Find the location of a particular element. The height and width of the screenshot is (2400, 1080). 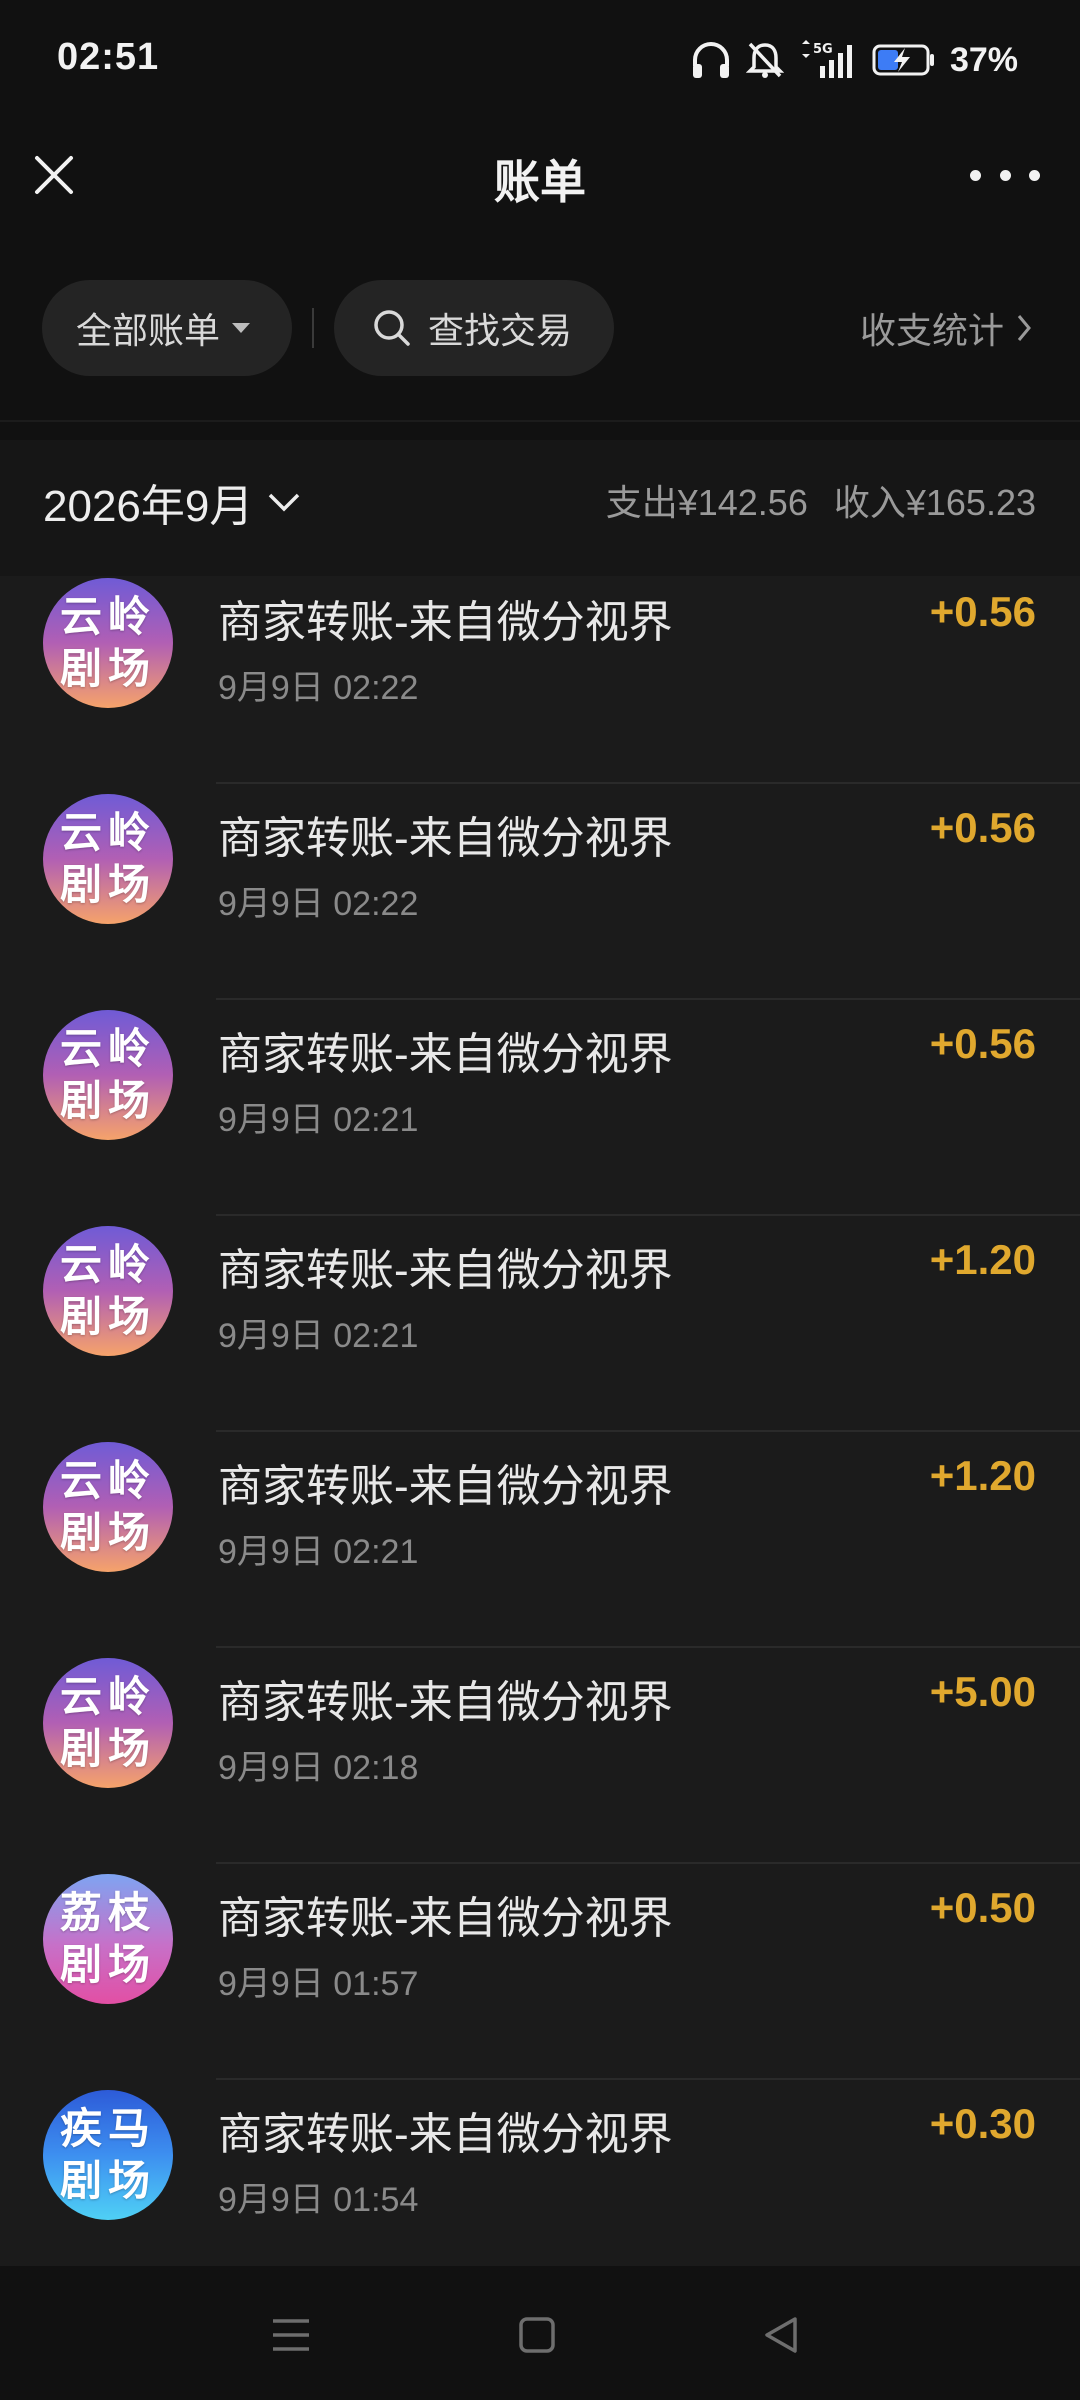

battery-percentage: 37% is located at coordinates (983, 59).